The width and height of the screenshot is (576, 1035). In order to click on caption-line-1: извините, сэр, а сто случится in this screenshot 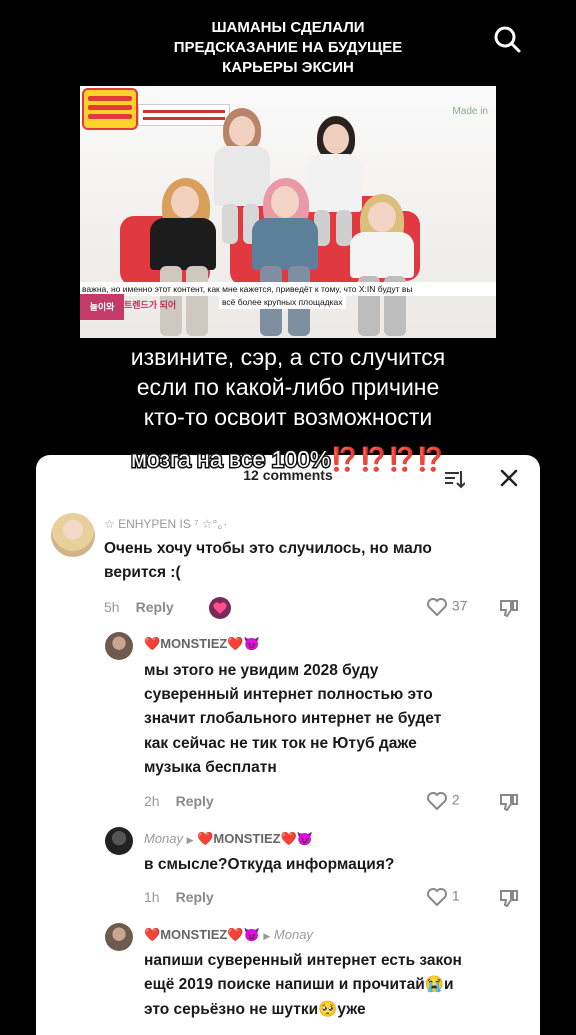, I will do `click(288, 357)`.